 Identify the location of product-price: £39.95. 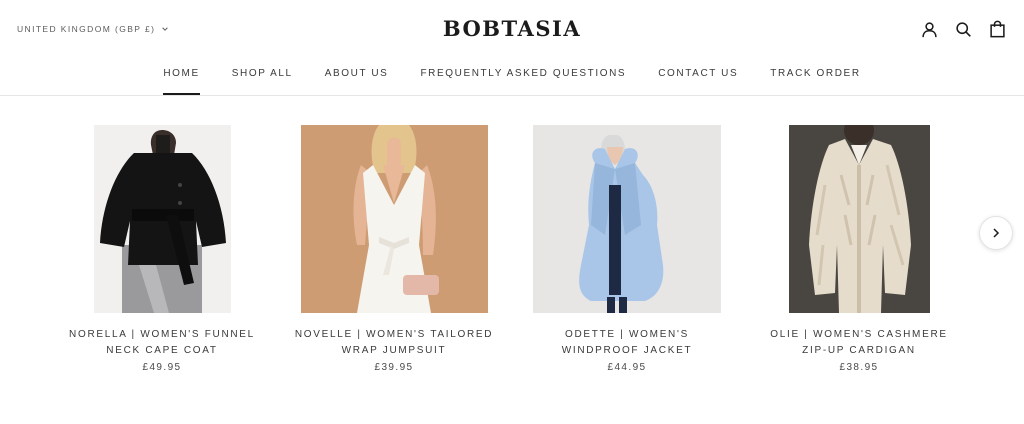
(394, 367).